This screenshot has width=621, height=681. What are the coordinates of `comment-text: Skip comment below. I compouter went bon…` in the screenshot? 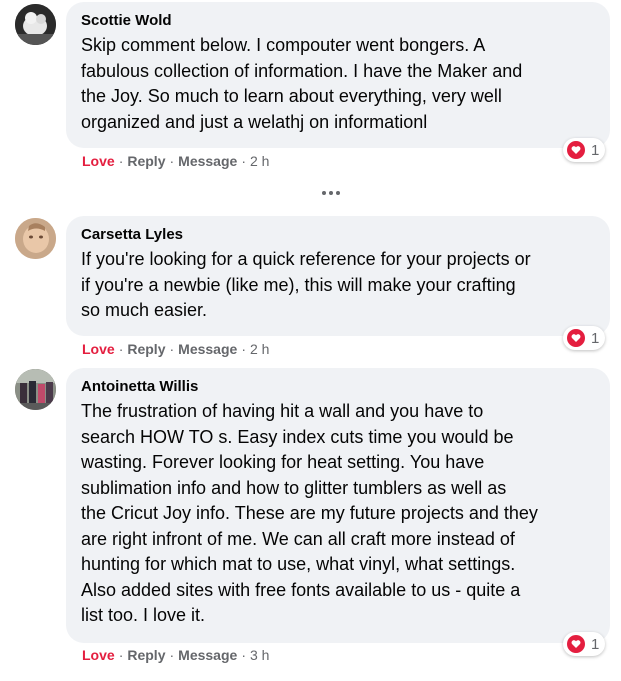 It's located at (302, 83).